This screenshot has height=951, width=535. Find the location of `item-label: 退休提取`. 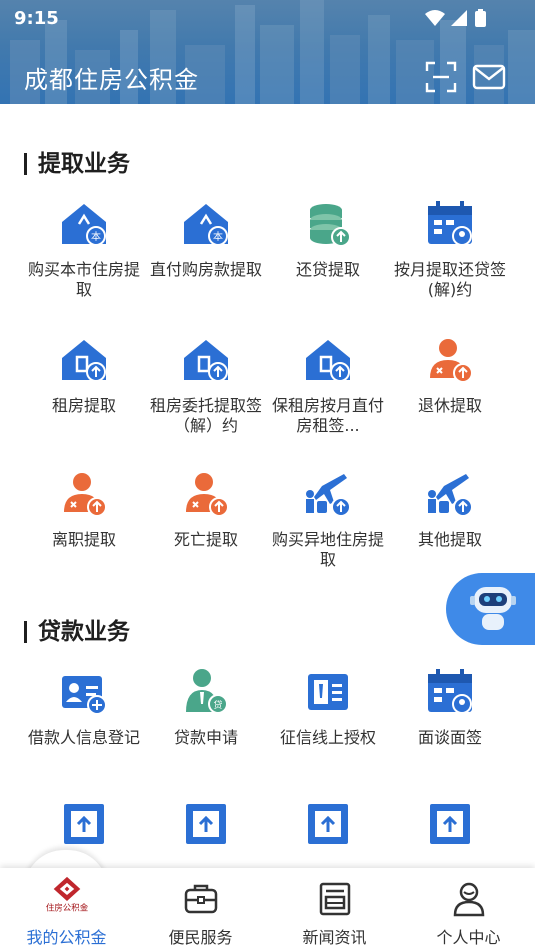

item-label: 退休提取 is located at coordinates (449, 405).